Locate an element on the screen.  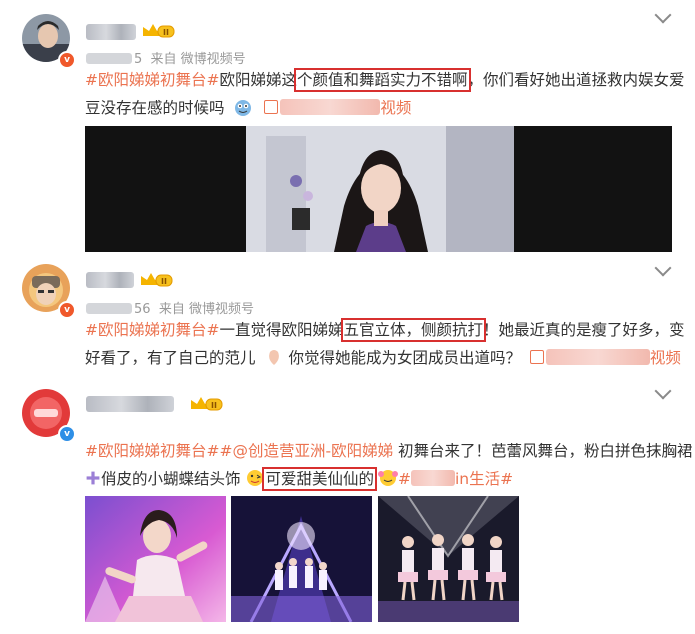
highlighted-phrase: 可爱甜美仙仙的 is located at coordinates (319, 479).